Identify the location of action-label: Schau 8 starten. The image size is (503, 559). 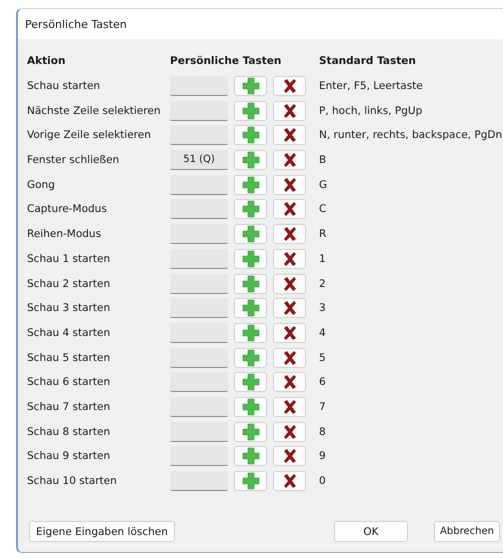
(69, 432).